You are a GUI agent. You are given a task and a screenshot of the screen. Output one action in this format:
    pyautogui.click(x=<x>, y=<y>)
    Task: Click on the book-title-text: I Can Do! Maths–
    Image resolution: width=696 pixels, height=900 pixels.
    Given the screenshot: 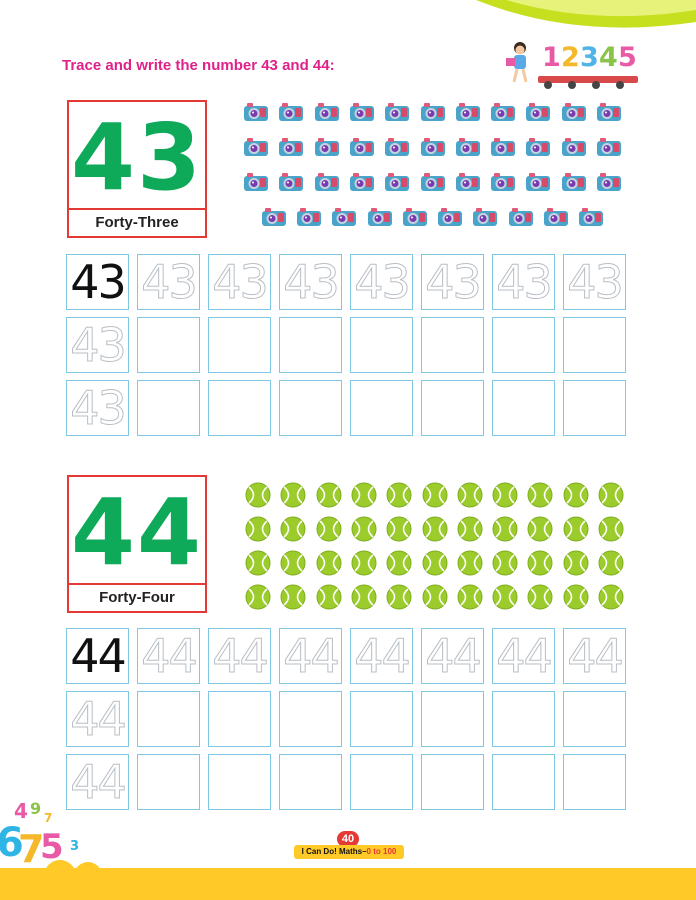 What is the action you would take?
    pyautogui.click(x=334, y=851)
    